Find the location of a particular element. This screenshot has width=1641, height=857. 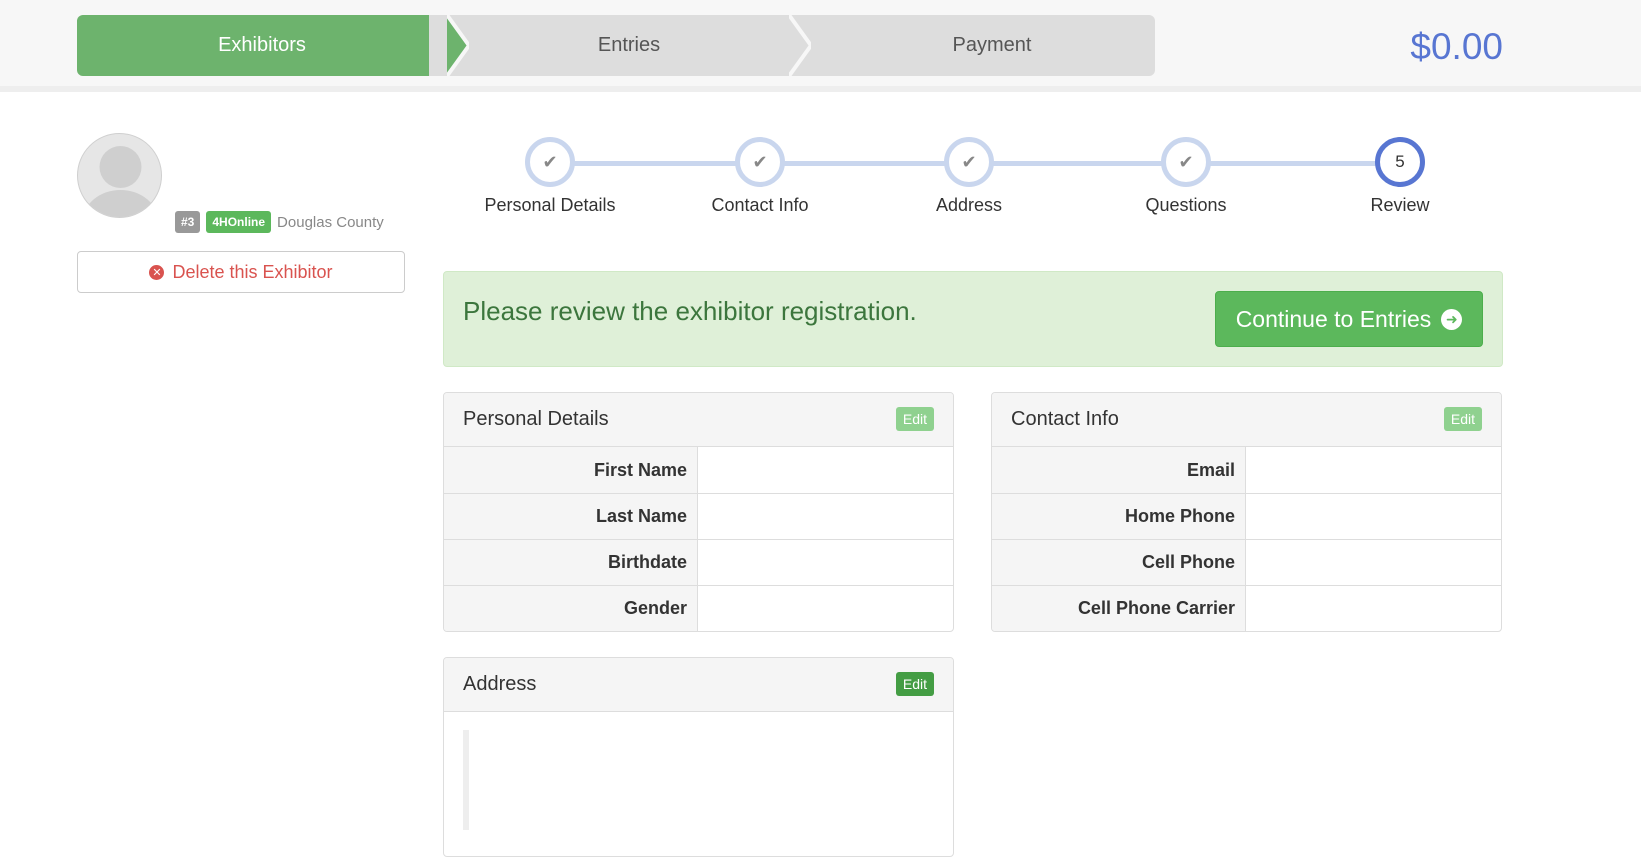

exhibitor-number-badge: #3 is located at coordinates (188, 222).